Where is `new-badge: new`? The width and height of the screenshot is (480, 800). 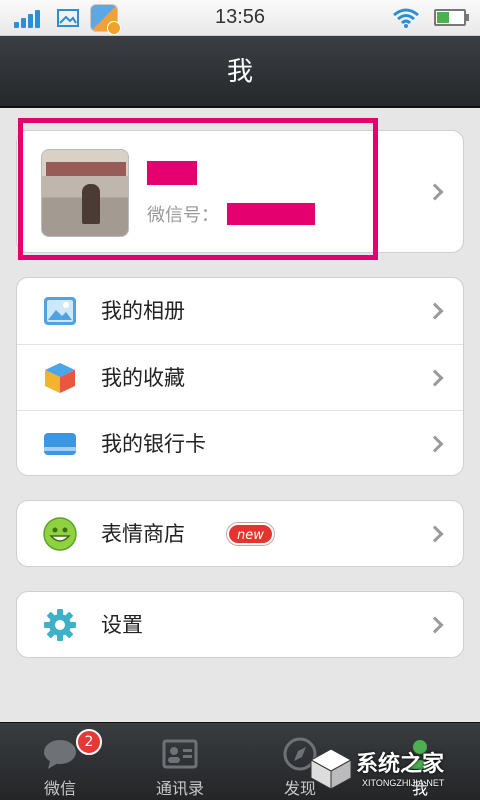
new-badge: new is located at coordinates (250, 534).